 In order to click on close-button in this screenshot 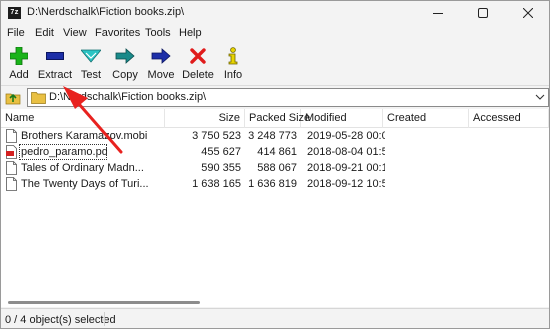, I will do `click(528, 13)`.